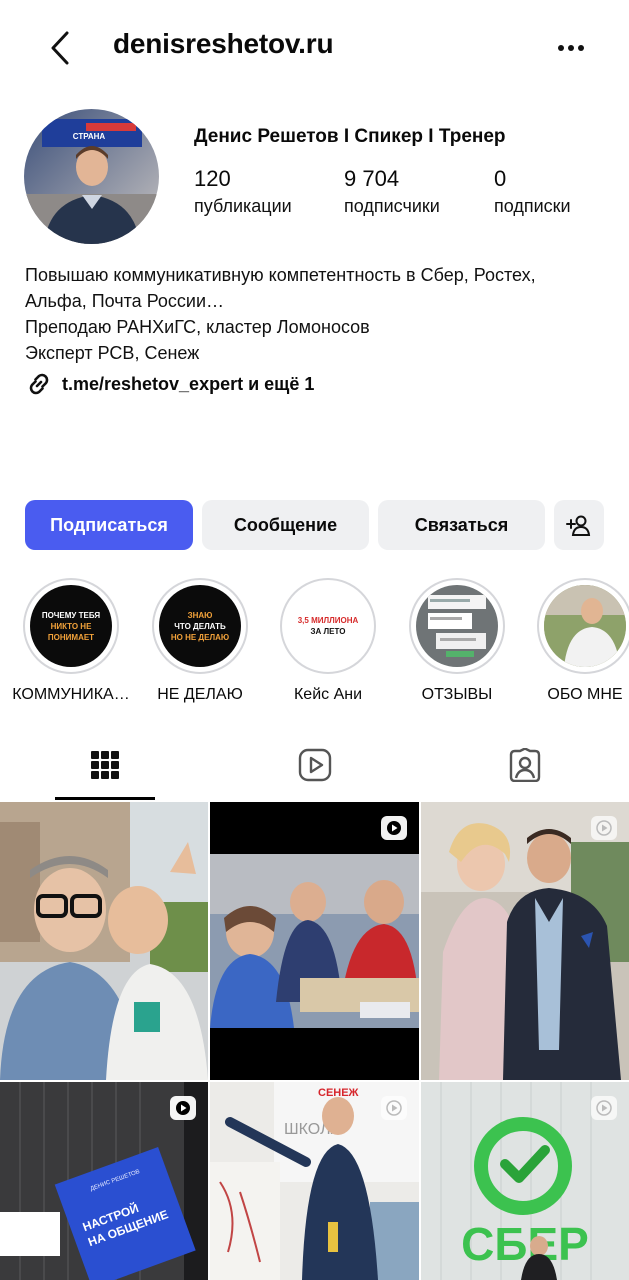 The image size is (629, 1280). I want to click on tab-posts, so click(105, 765).